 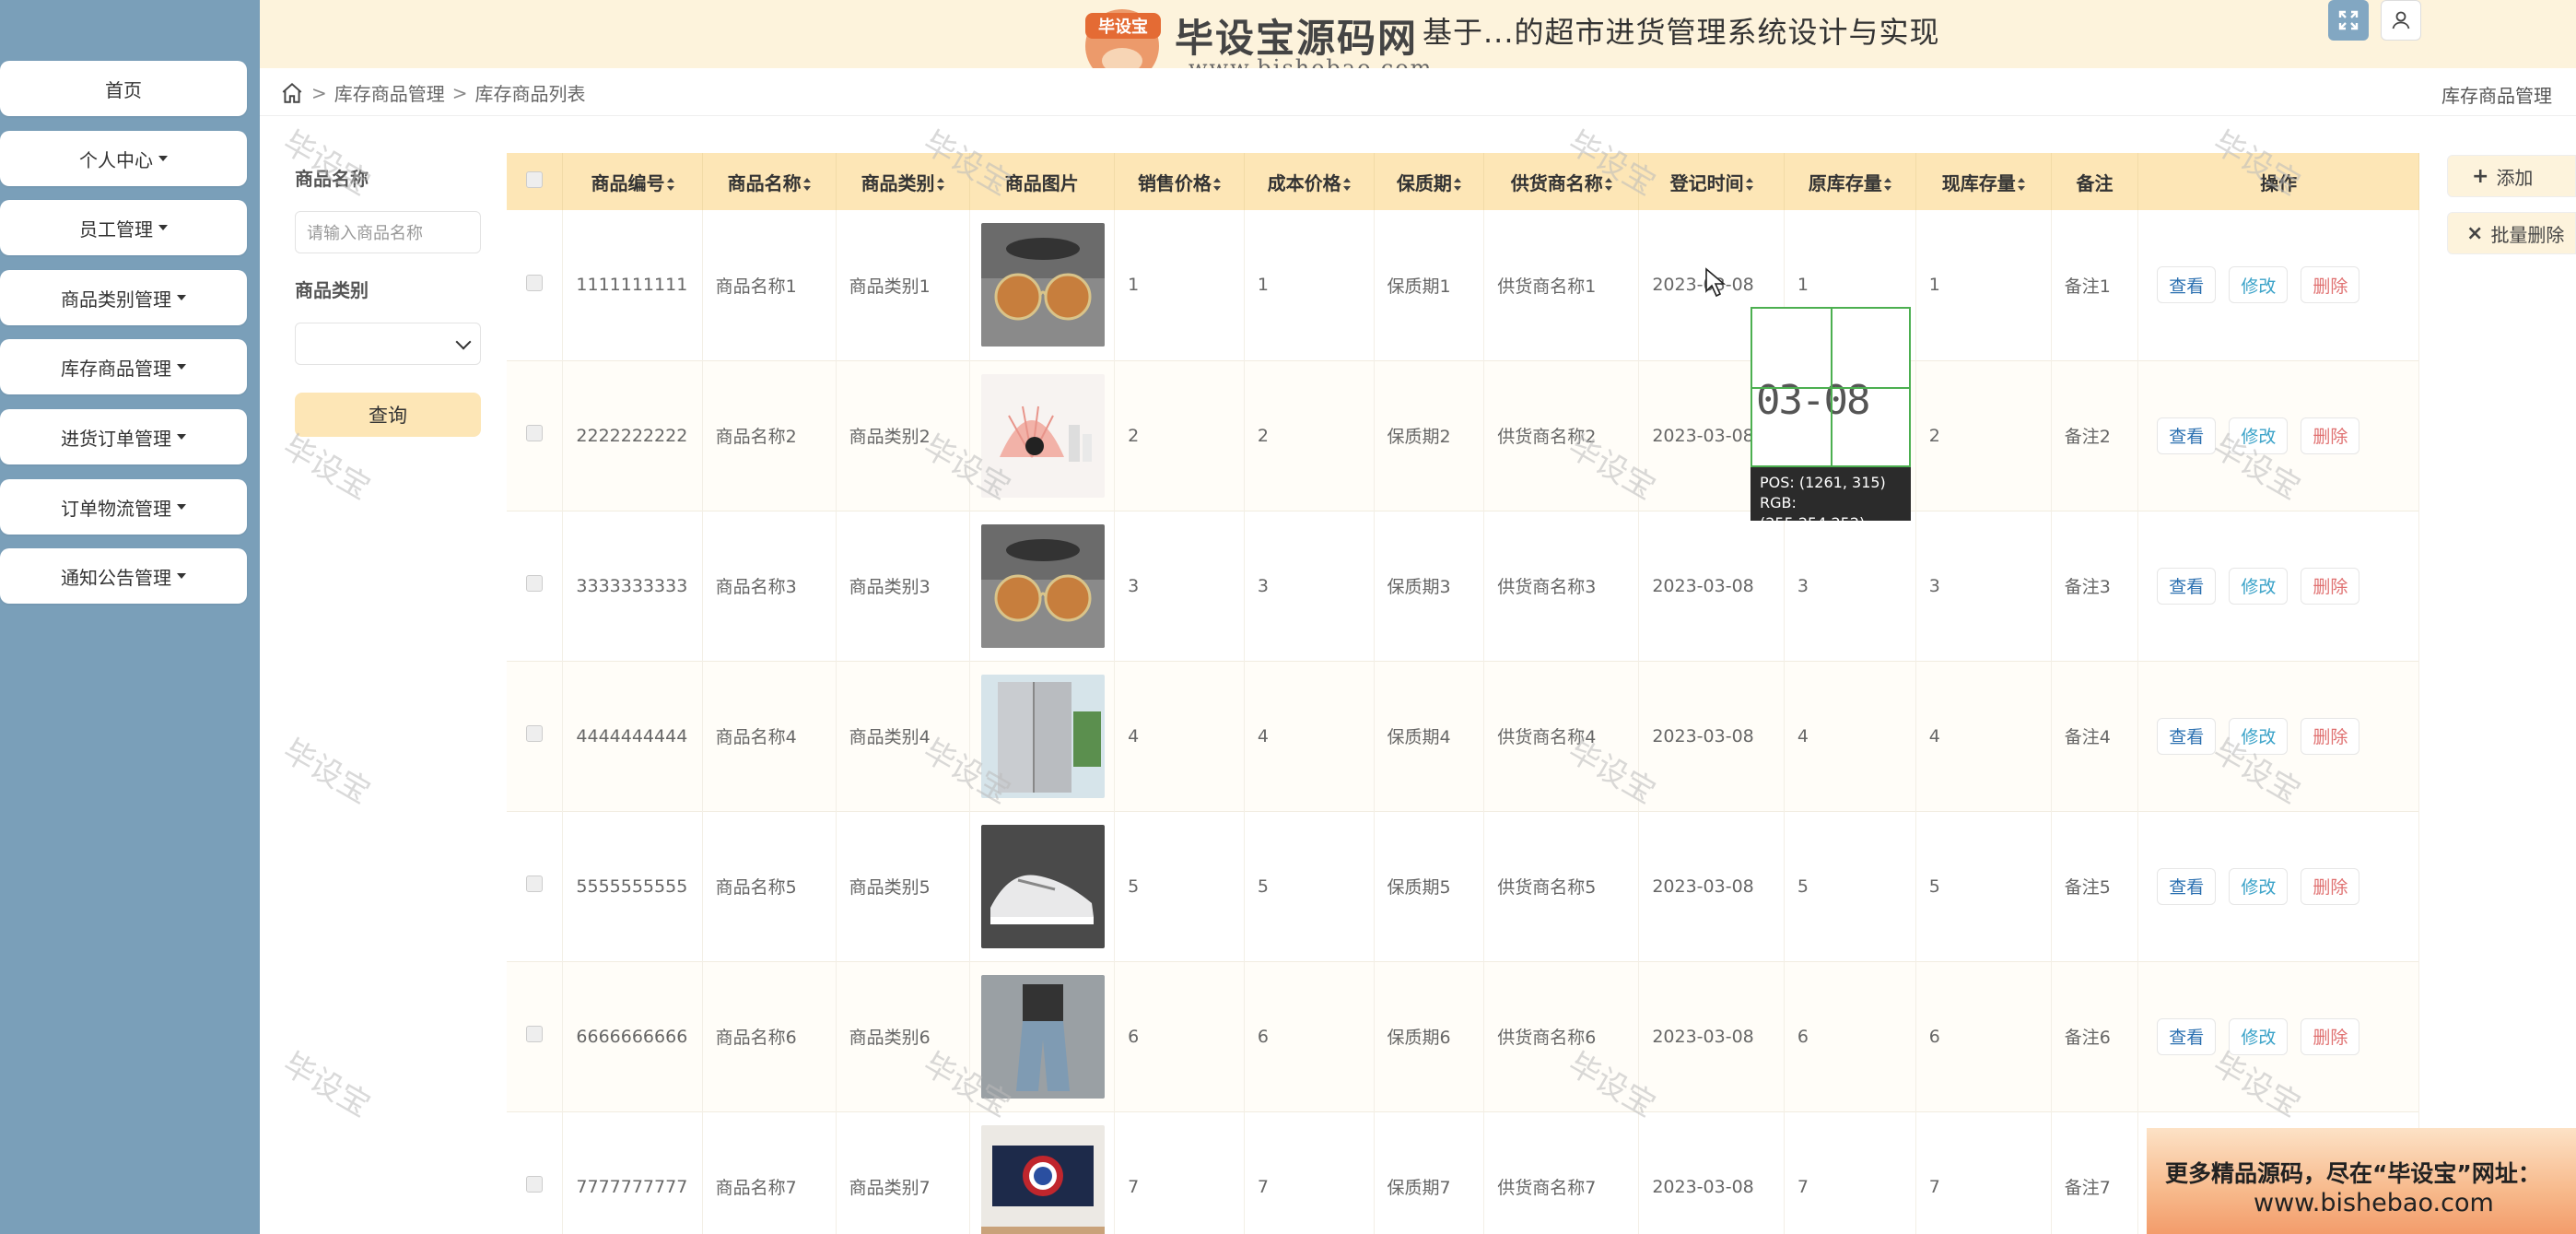 What do you see at coordinates (123, 297) in the screenshot?
I see `sidebar-item-3: 商品类别管理` at bounding box center [123, 297].